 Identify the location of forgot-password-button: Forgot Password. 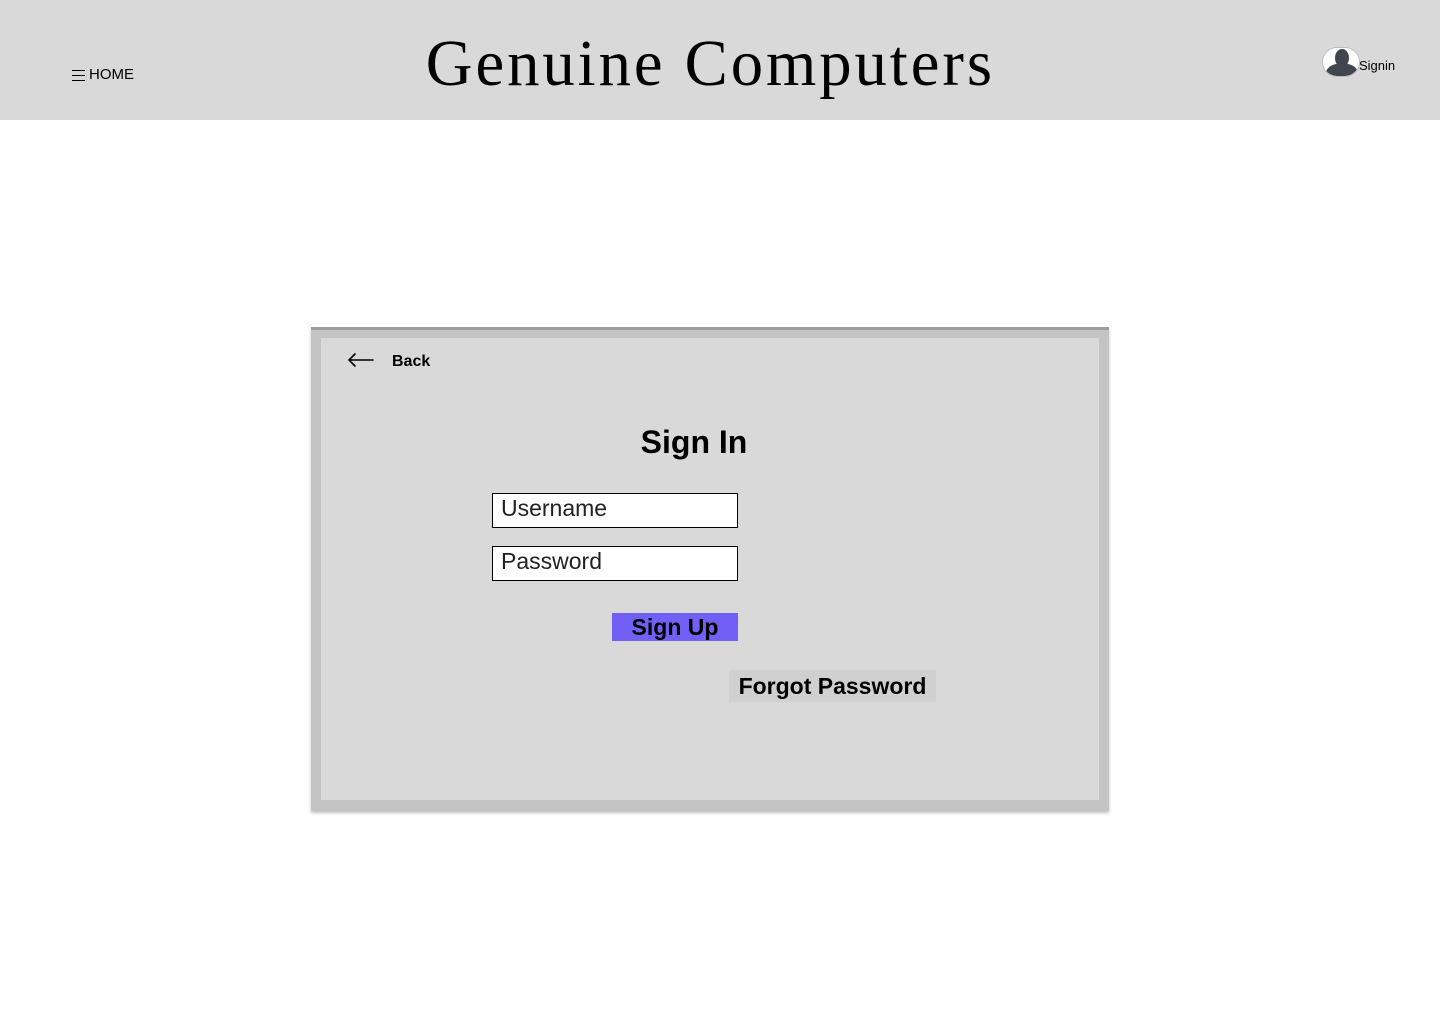
(832, 686).